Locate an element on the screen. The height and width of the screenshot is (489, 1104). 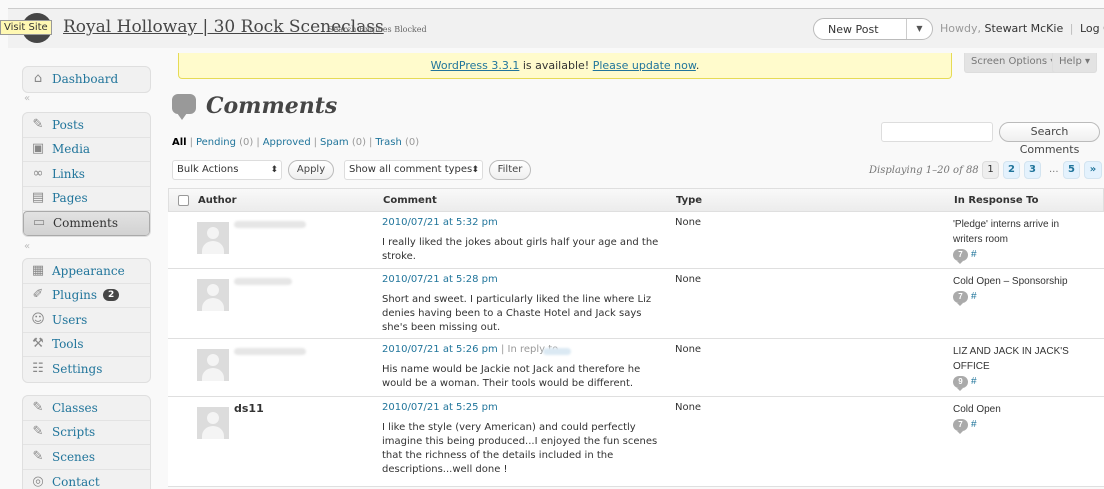
page-title: Comments is located at coordinates (272, 106).